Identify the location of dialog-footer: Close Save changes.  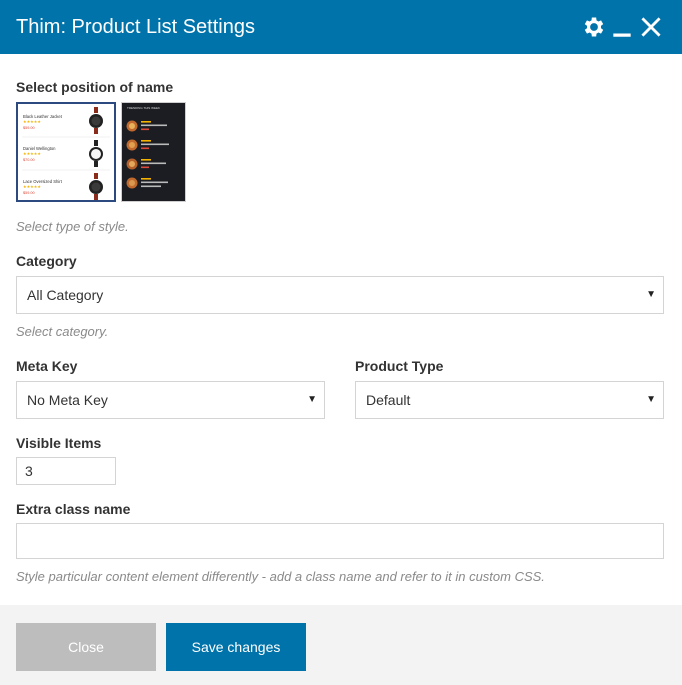
(341, 645).